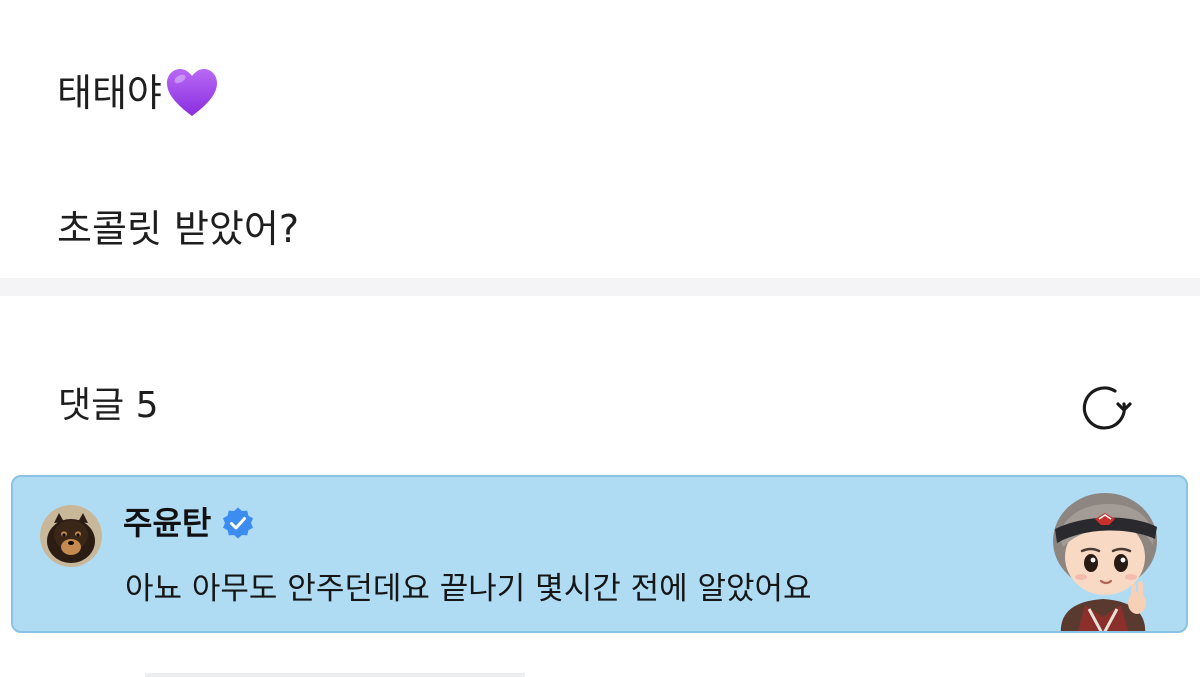 The height and width of the screenshot is (677, 1200). I want to click on post-text-line-2: 초콜릿 받았어?, so click(178, 229).